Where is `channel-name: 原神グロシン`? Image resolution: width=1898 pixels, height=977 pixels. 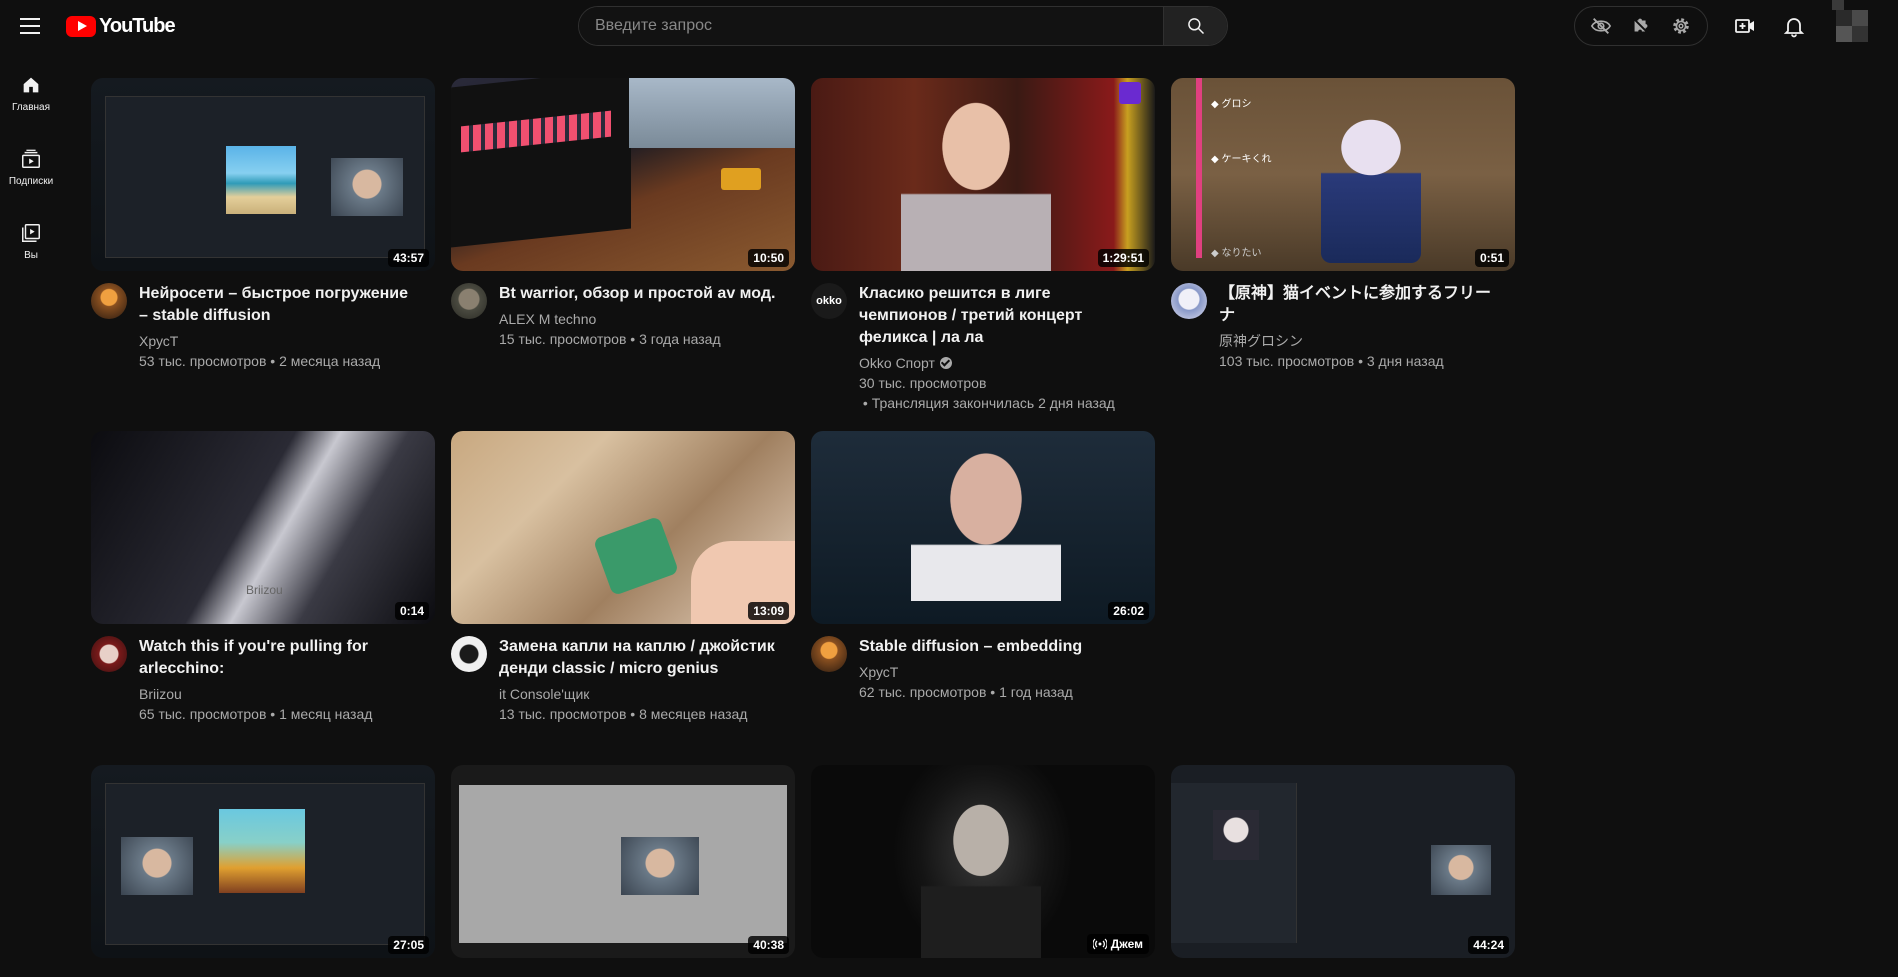 channel-name: 原神グロシン is located at coordinates (1359, 341).